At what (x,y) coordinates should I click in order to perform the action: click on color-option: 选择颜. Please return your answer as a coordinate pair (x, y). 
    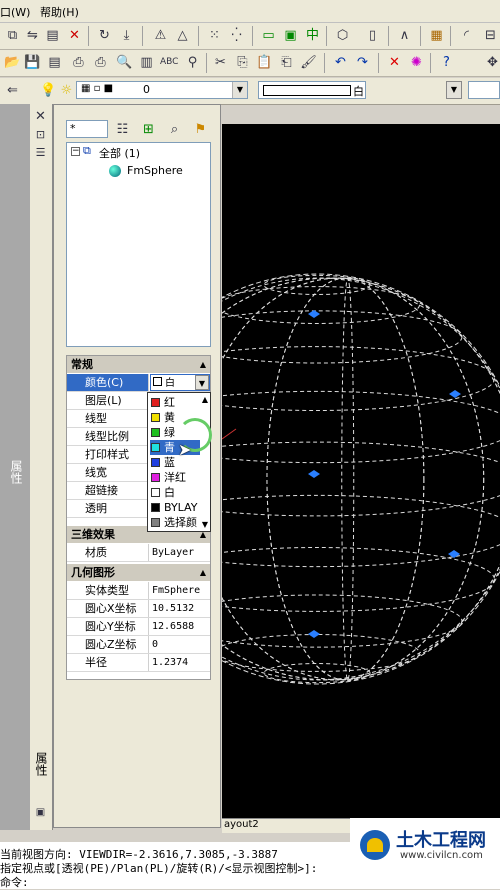
    Looking at the image, I should click on (175, 522).